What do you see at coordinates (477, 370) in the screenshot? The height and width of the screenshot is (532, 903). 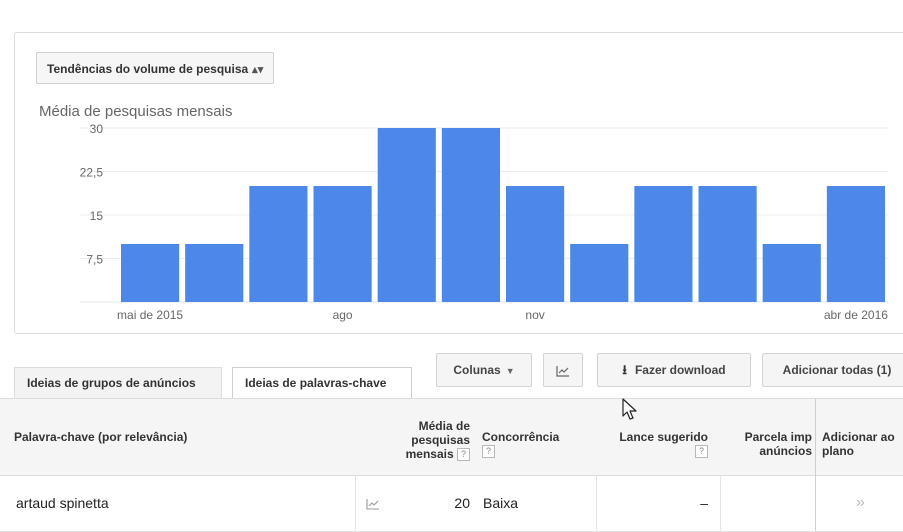 I see `columns-label: Colunas` at bounding box center [477, 370].